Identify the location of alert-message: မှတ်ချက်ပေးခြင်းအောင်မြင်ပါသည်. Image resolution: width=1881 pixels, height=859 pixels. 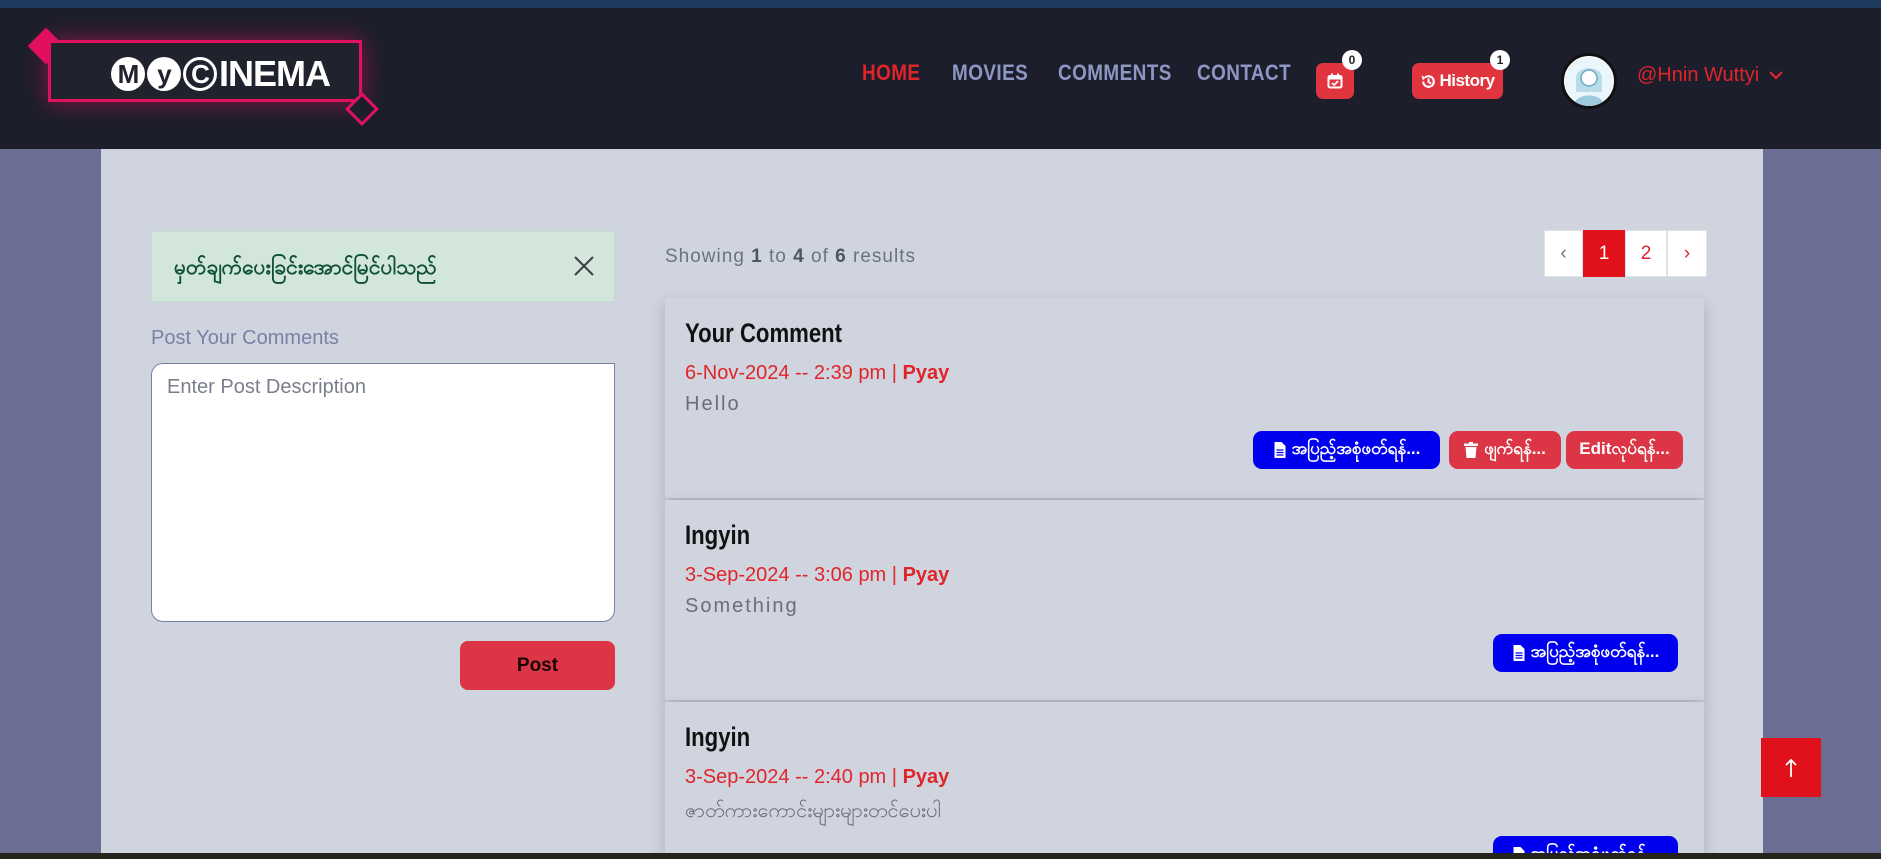
(305, 267).